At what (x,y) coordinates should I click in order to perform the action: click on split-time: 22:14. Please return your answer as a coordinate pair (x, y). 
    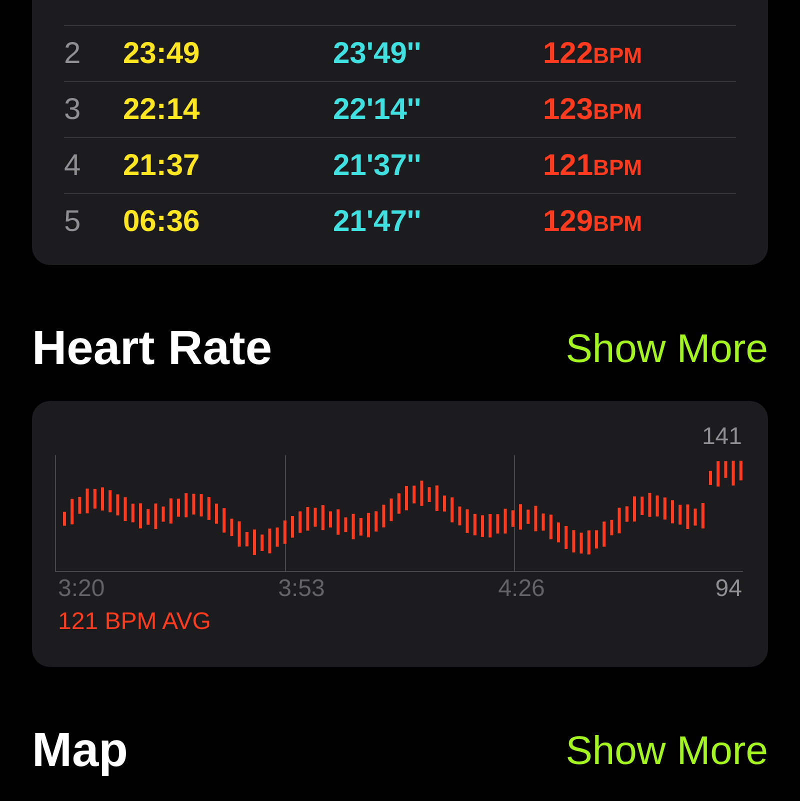
    Looking at the image, I should click on (162, 110).